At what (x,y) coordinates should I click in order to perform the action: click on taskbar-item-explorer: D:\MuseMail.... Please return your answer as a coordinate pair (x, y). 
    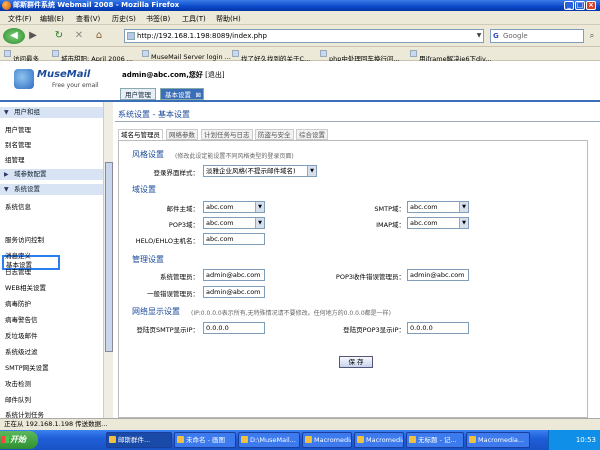
    Looking at the image, I should click on (269, 440).